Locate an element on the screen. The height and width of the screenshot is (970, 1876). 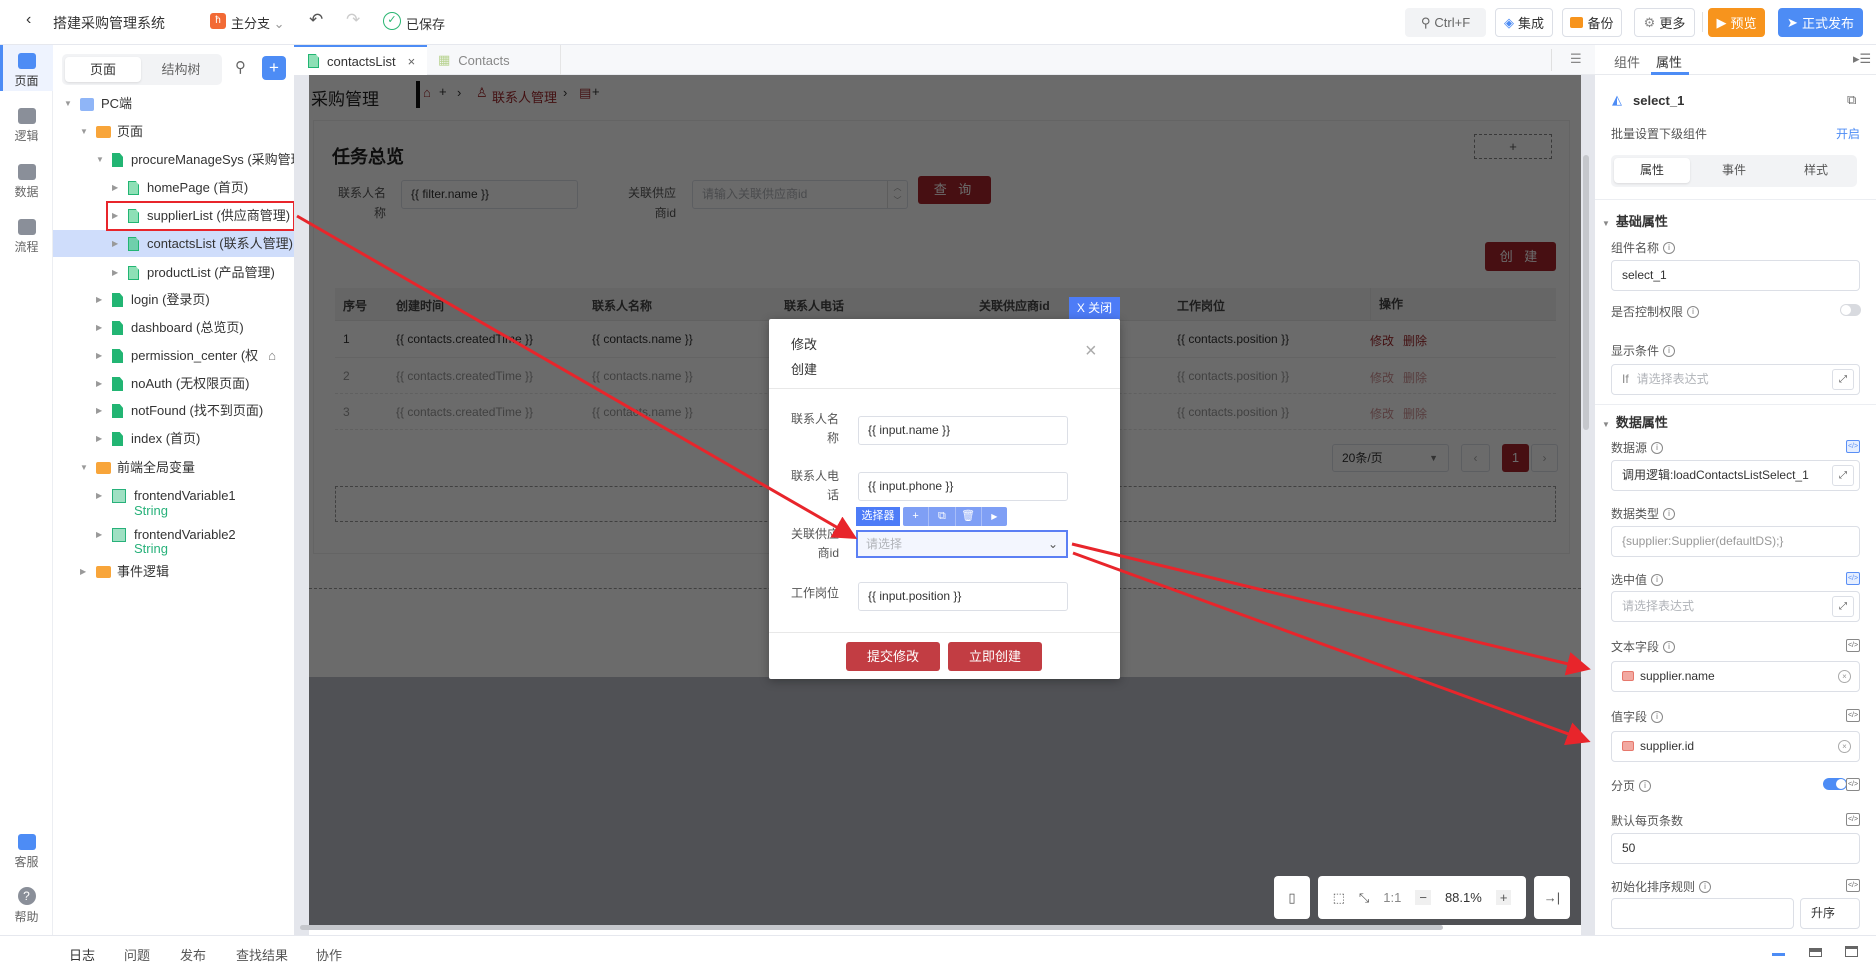
device-toggle-button: ▯ is located at coordinates (1292, 897).